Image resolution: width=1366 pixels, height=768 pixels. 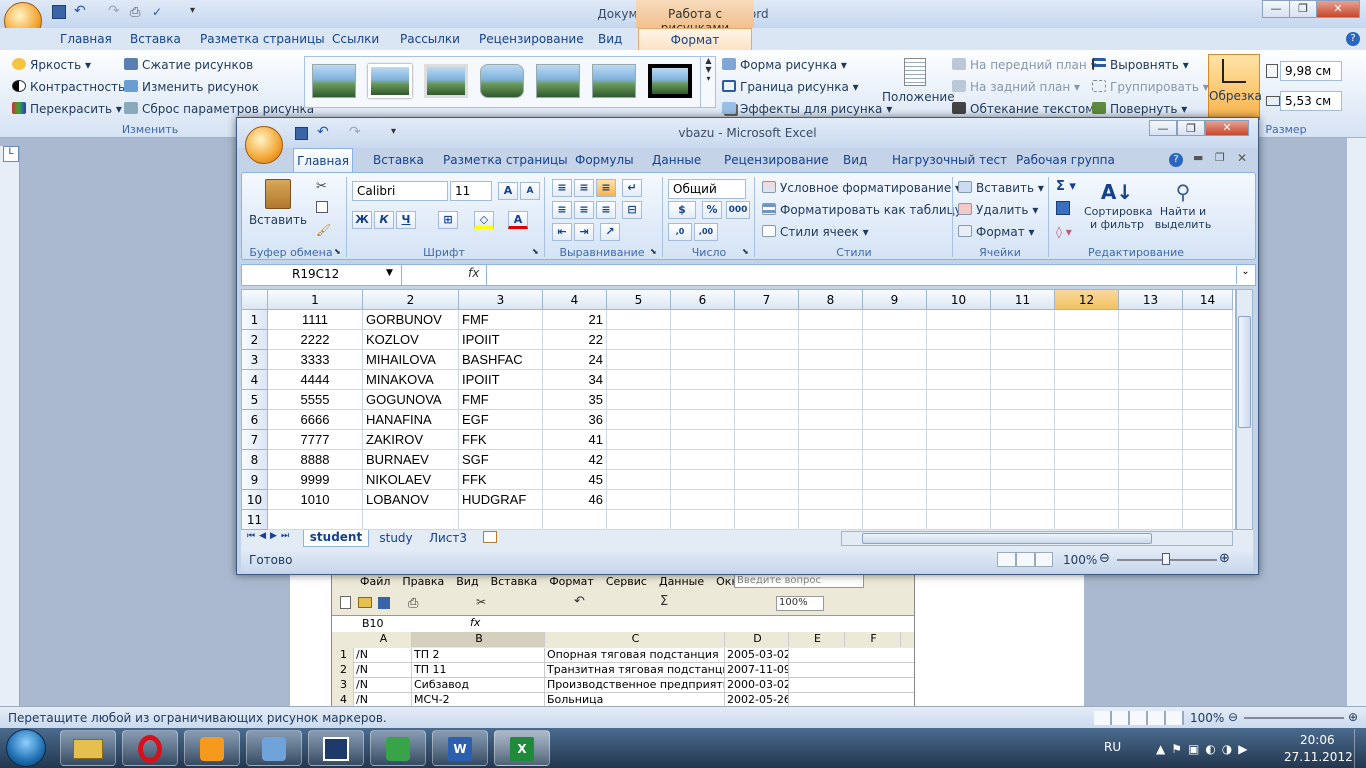 What do you see at coordinates (448, 538) in the screenshot?
I see `sheet-tab-list3: Лист3` at bounding box center [448, 538].